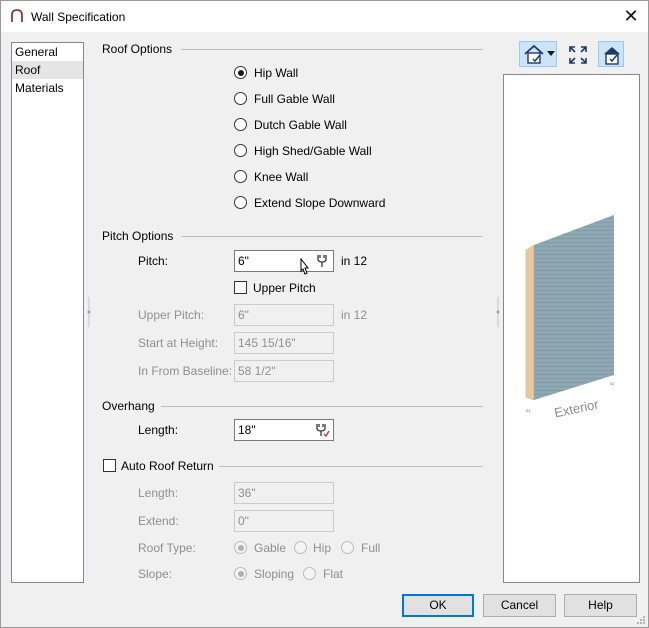  What do you see at coordinates (294, 99) in the screenshot?
I see `full-gable-wall-label: Full Gable Wall` at bounding box center [294, 99].